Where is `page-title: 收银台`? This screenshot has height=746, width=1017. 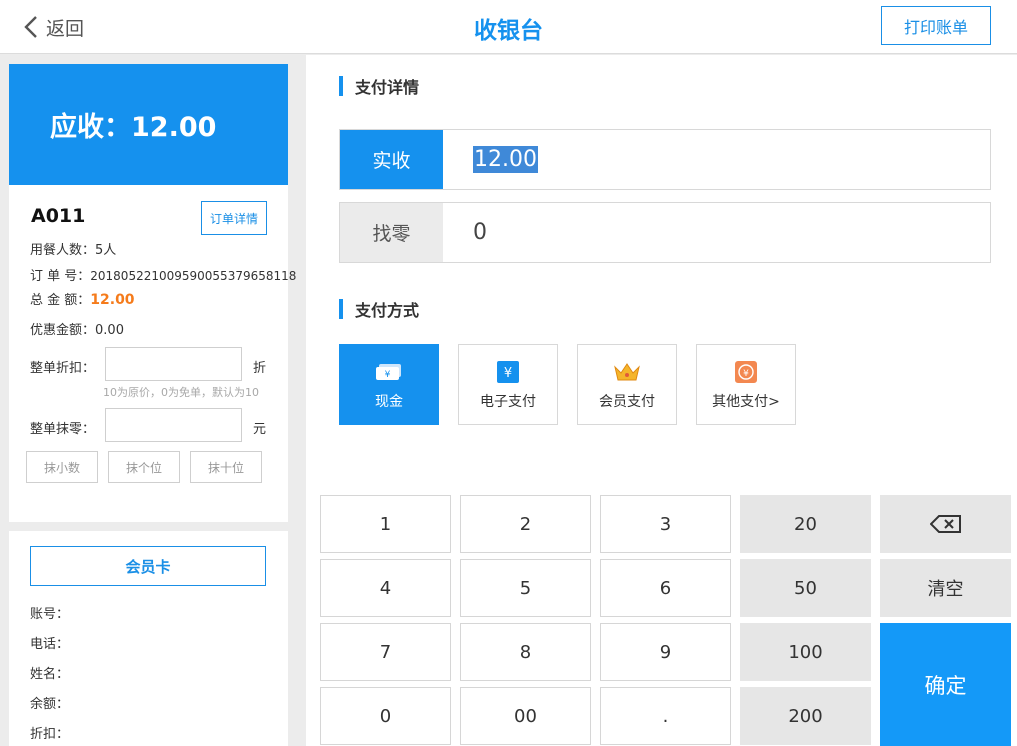
page-title: 收银台 is located at coordinates (508, 31).